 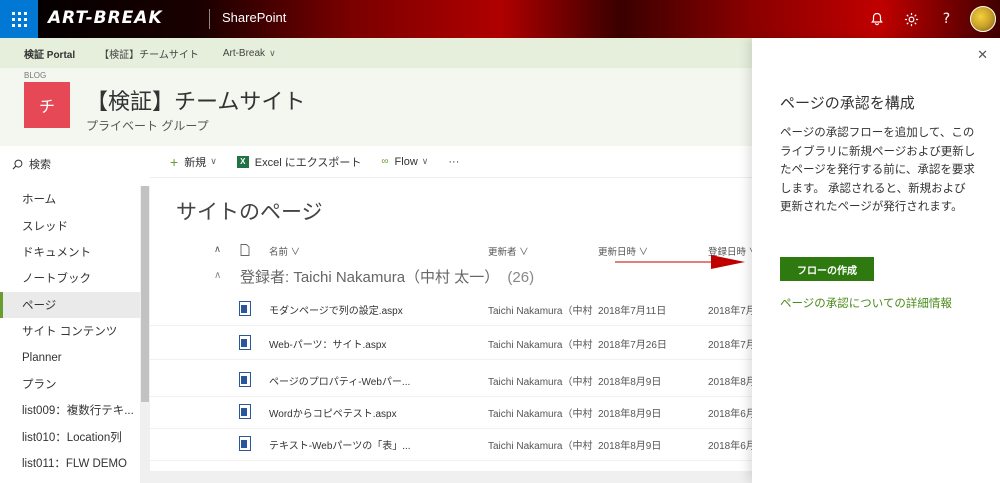 I want to click on site-title: 【検証】チームサイト, so click(x=195, y=100).